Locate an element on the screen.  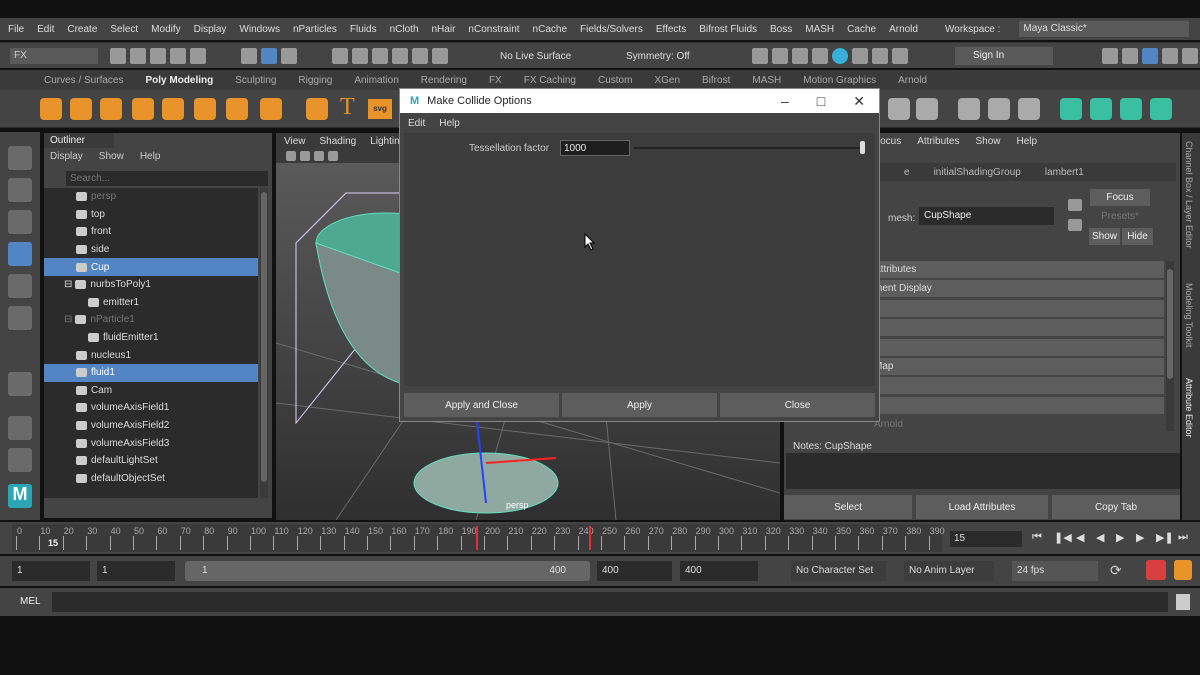
viewport-menu-view: View is located at coordinates (295, 141).